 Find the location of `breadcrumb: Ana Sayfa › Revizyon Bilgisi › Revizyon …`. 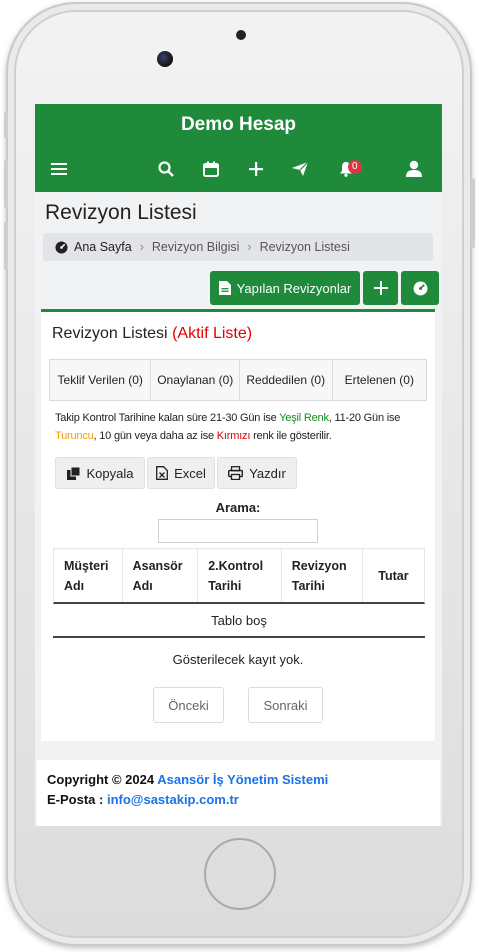

breadcrumb: Ana Sayfa › Revizyon Bilgisi › Revizyon … is located at coordinates (238, 247).